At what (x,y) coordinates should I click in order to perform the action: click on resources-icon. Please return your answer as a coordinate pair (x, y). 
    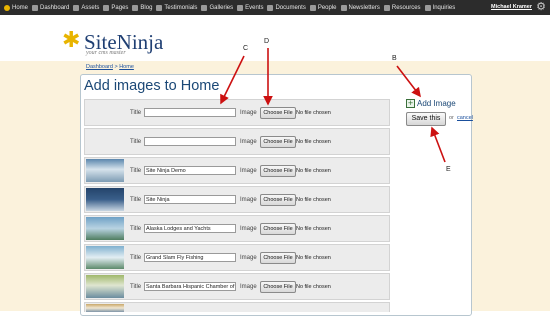
    Looking at the image, I should click on (386, 7).